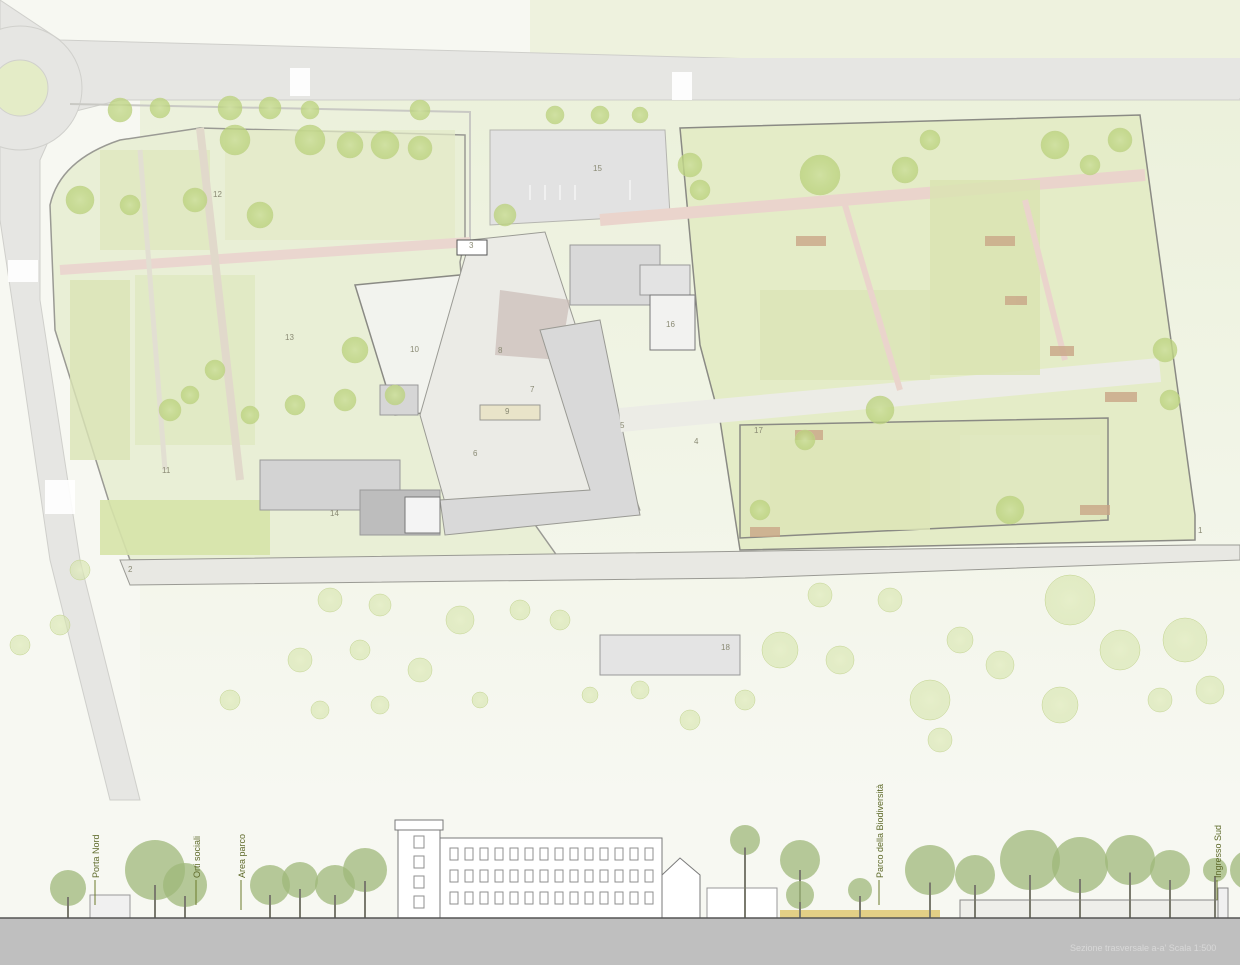  I want to click on label-ingresso-sud: Ingresso Sud, so click(1218, 851).